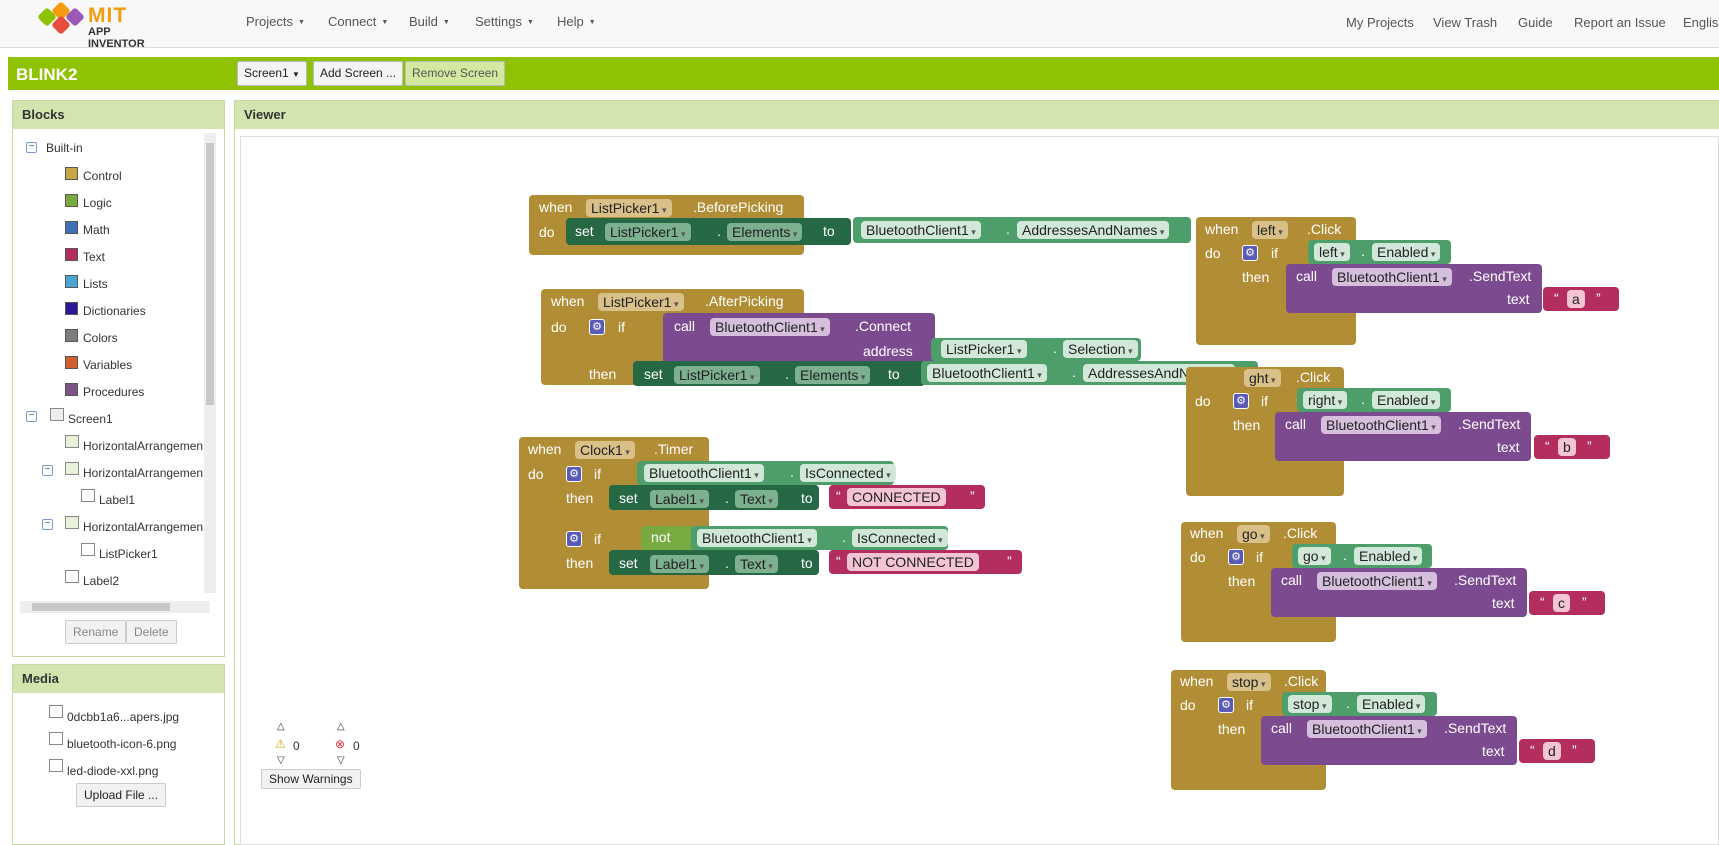 The width and height of the screenshot is (1719, 845). I want to click on drawer-control: Control, so click(102, 176).